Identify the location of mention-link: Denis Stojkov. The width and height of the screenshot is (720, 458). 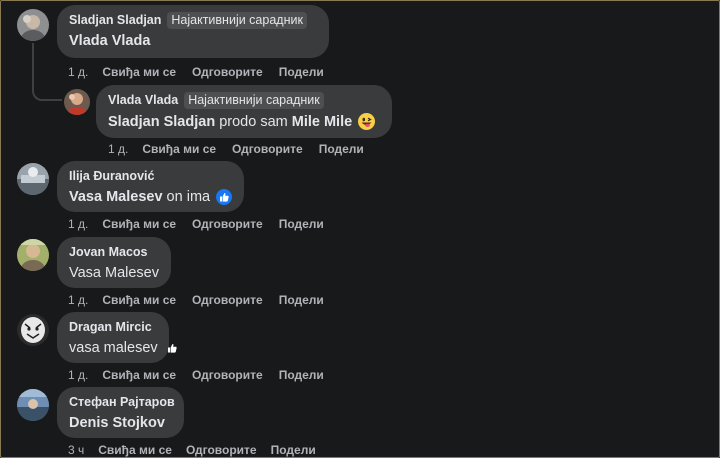
(117, 423).